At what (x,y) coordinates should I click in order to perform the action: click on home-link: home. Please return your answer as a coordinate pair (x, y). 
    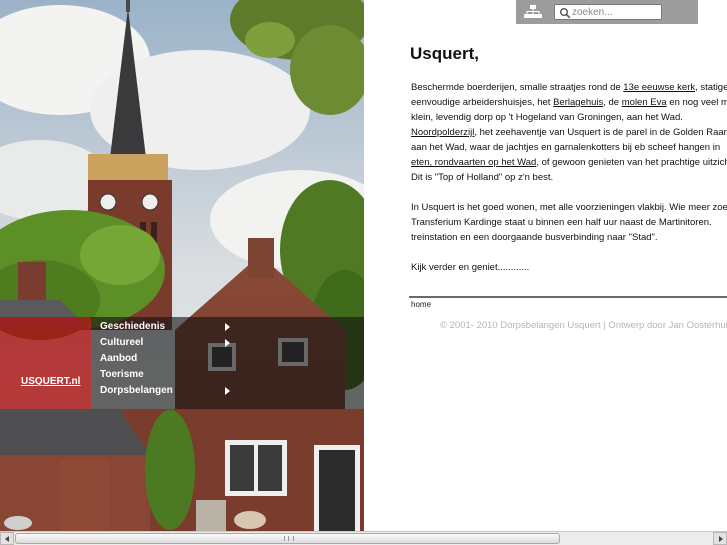
    Looking at the image, I should click on (421, 304).